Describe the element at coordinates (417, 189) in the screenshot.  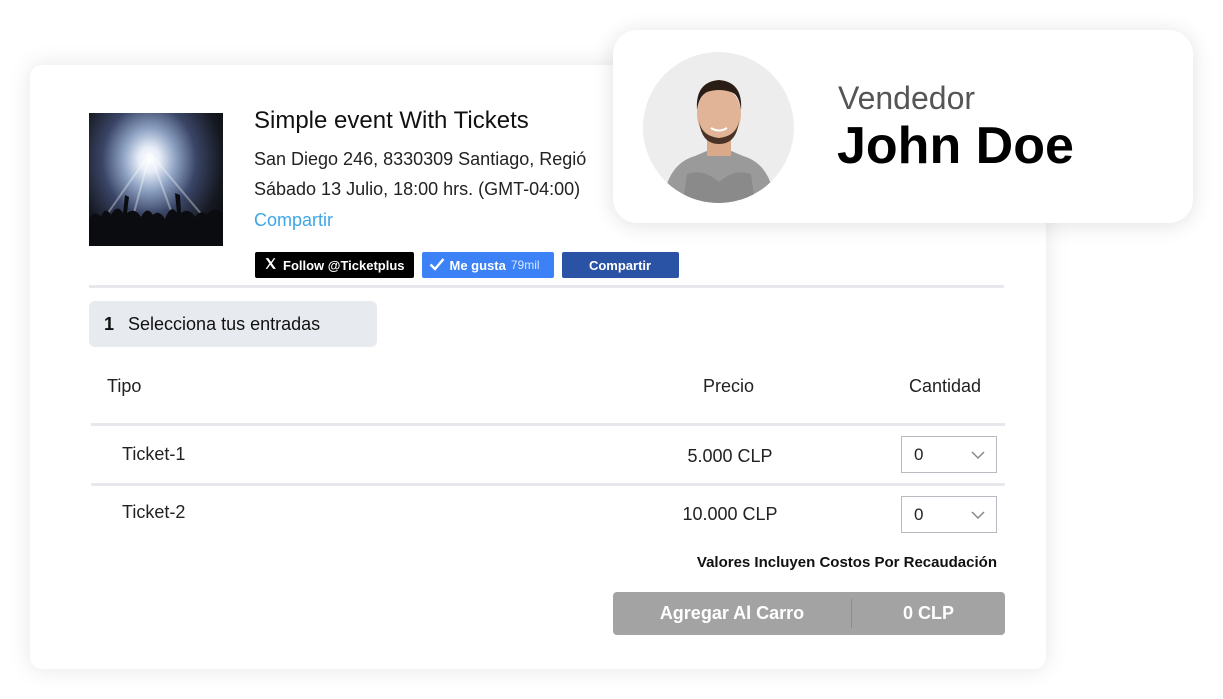
I see `event-date: Sábado 13 Julio, 18:00 hrs. (GMT-04:00)` at that location.